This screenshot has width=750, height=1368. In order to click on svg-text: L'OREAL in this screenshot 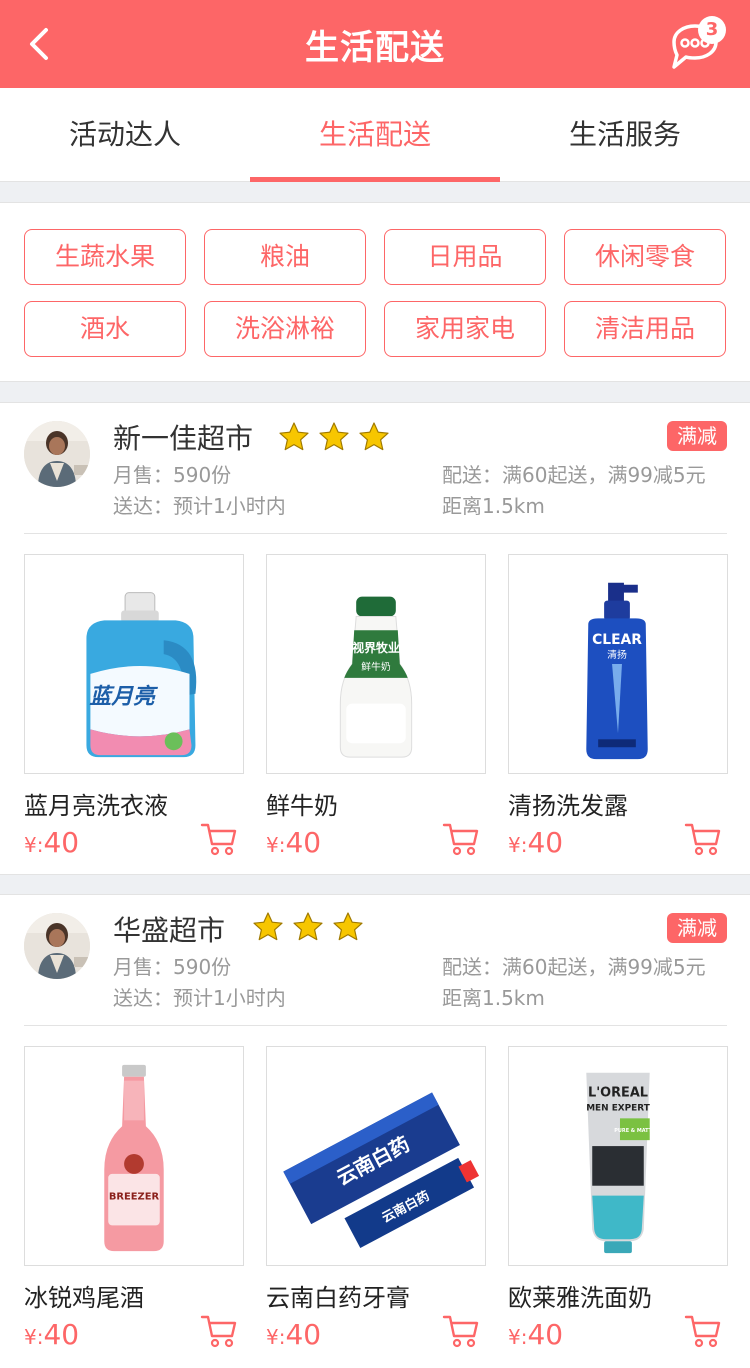, I will do `click(618, 1093)`.